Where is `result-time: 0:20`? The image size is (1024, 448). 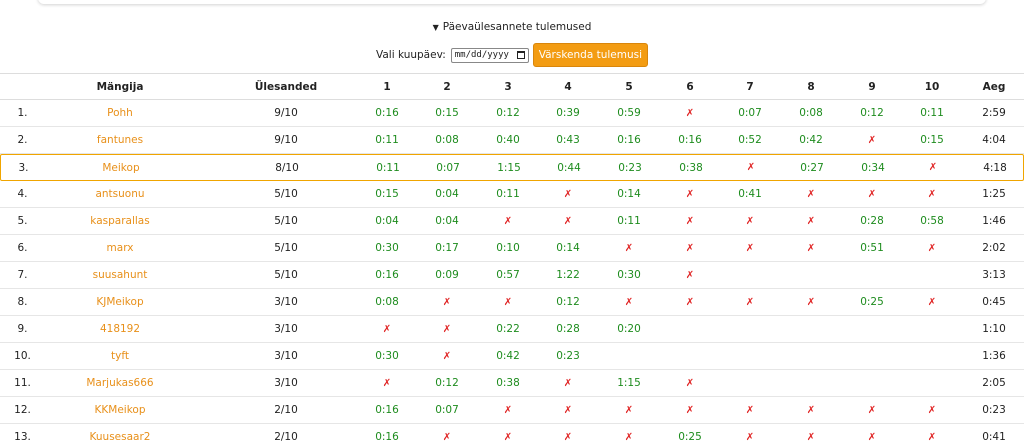 result-time: 0:20 is located at coordinates (629, 329).